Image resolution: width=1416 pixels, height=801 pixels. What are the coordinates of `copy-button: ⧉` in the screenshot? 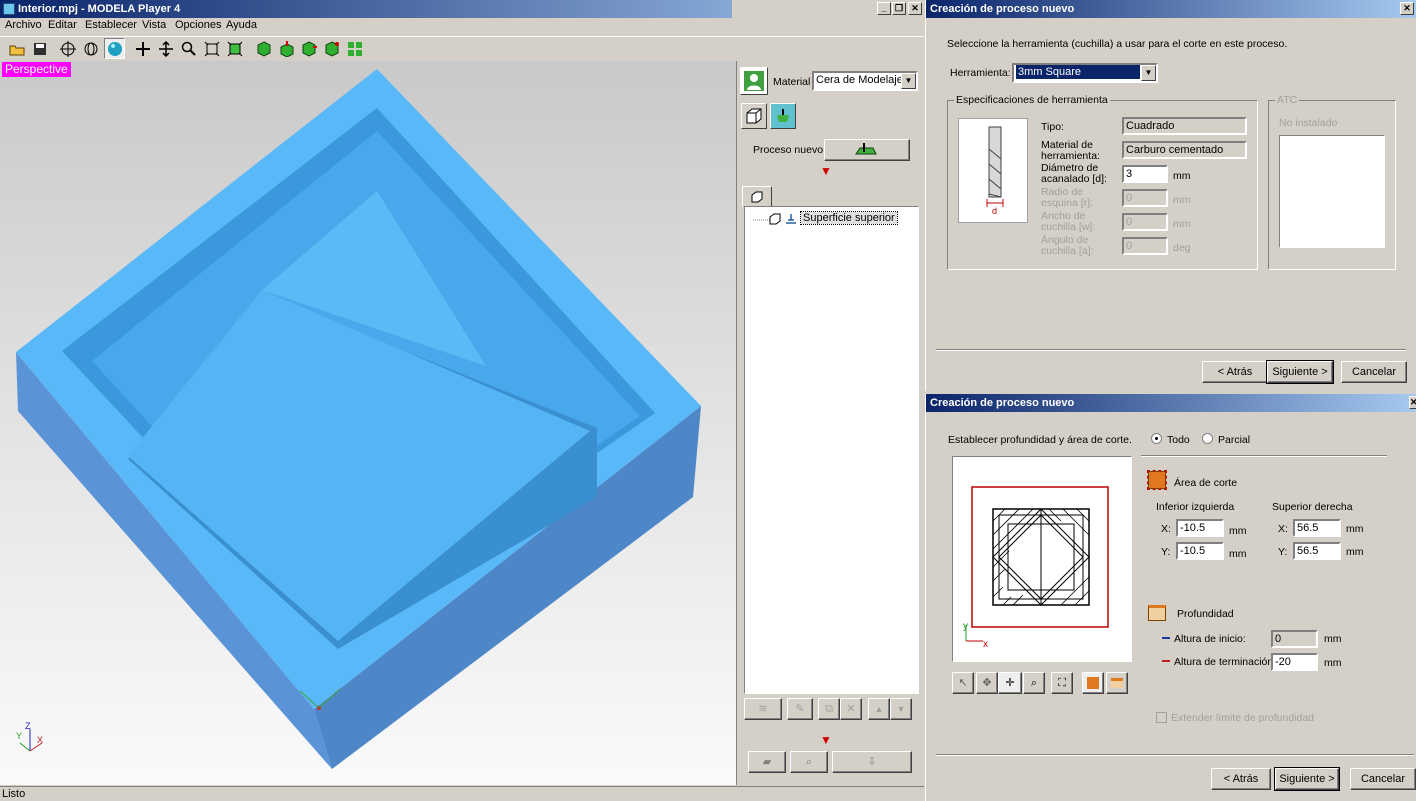 It's located at (829, 709).